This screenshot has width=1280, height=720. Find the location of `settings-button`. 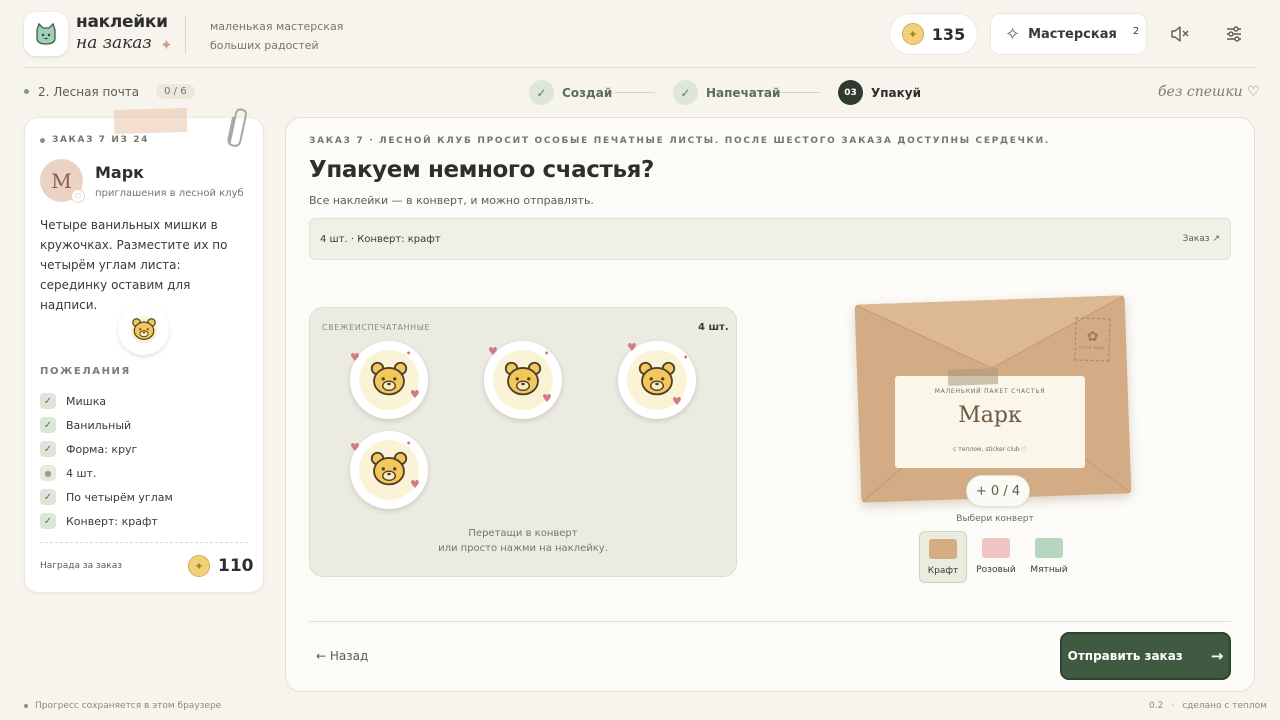

settings-button is located at coordinates (1234, 34).